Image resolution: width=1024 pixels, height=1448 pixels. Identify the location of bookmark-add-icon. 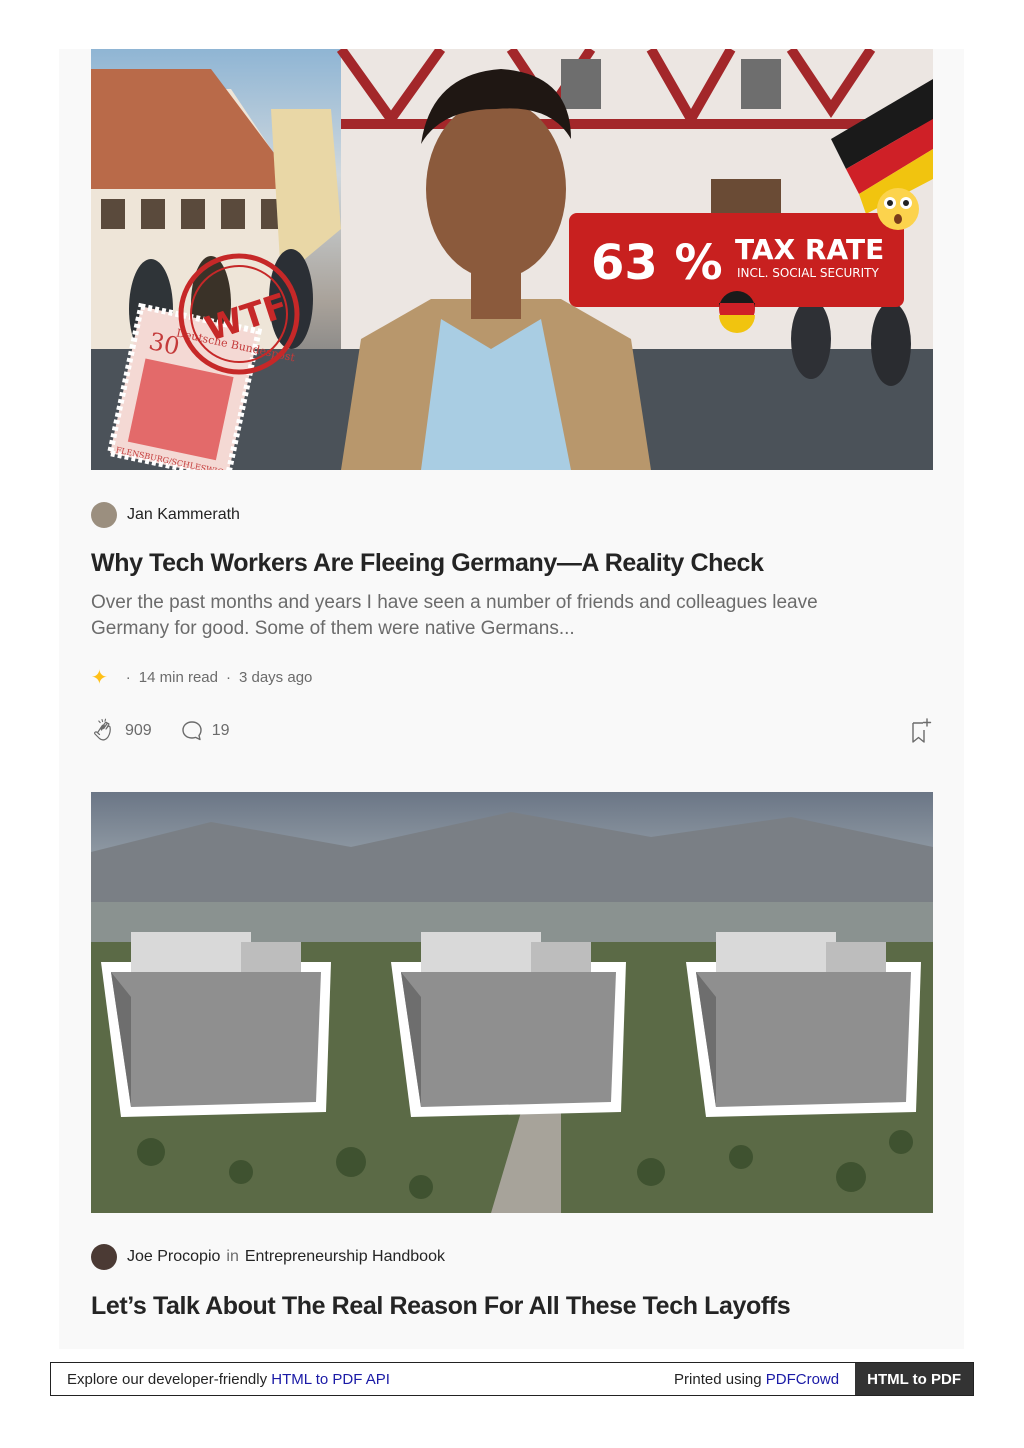
(922, 730).